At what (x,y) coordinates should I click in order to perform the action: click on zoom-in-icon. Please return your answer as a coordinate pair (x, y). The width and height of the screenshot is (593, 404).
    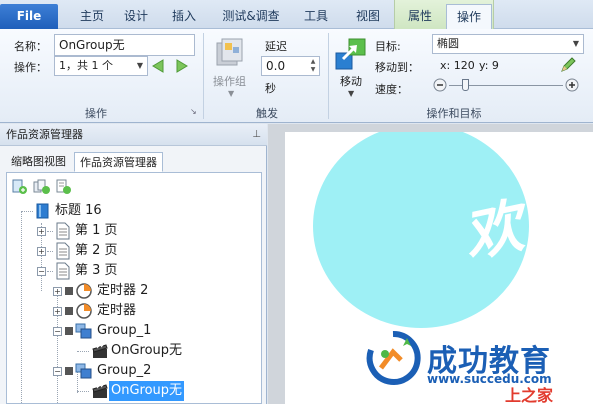
    Looking at the image, I should click on (572, 85).